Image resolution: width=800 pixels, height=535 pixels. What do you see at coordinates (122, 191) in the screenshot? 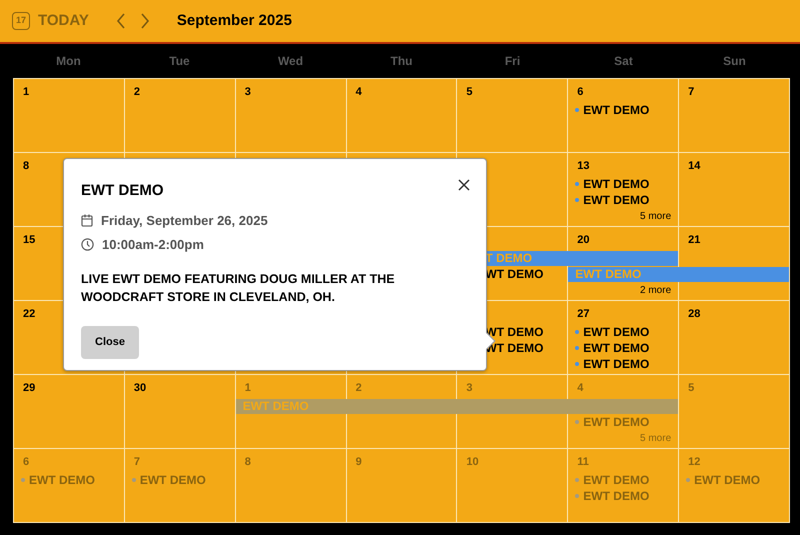
I see `popup-title: EWT DEMO` at bounding box center [122, 191].